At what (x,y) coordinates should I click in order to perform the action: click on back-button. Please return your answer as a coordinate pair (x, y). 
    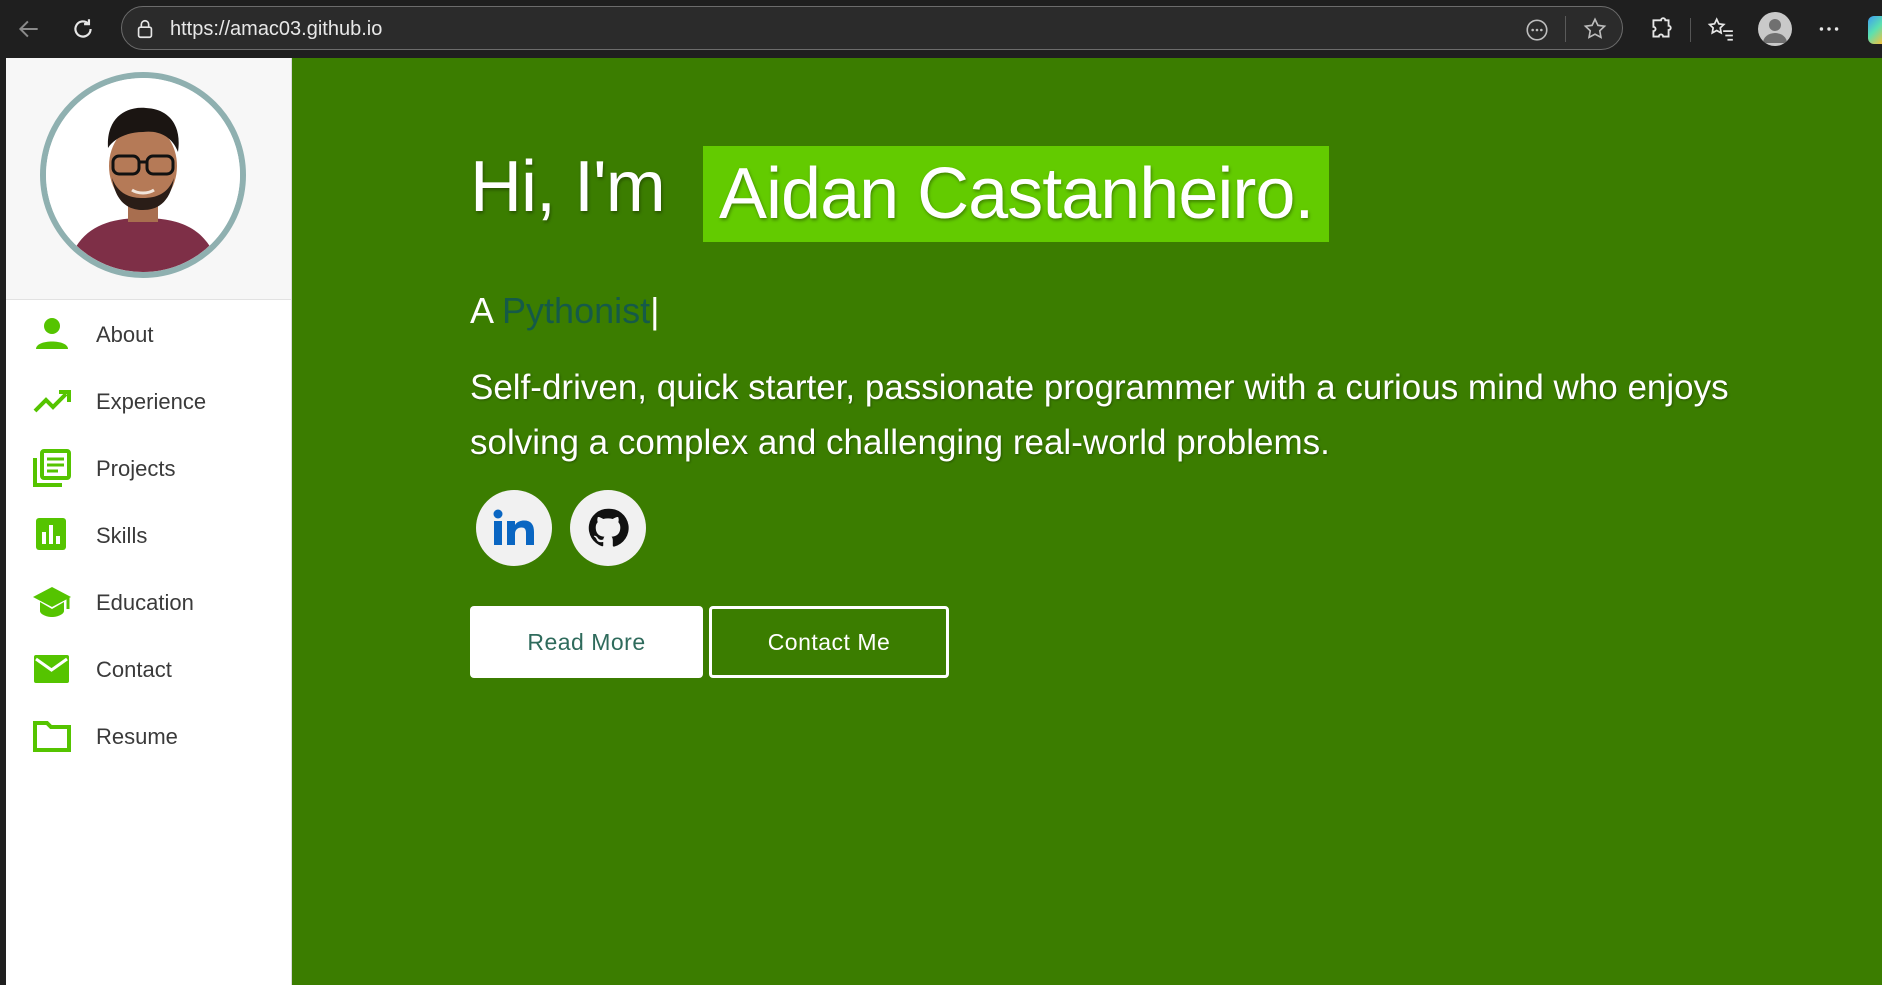
    Looking at the image, I should click on (29, 29).